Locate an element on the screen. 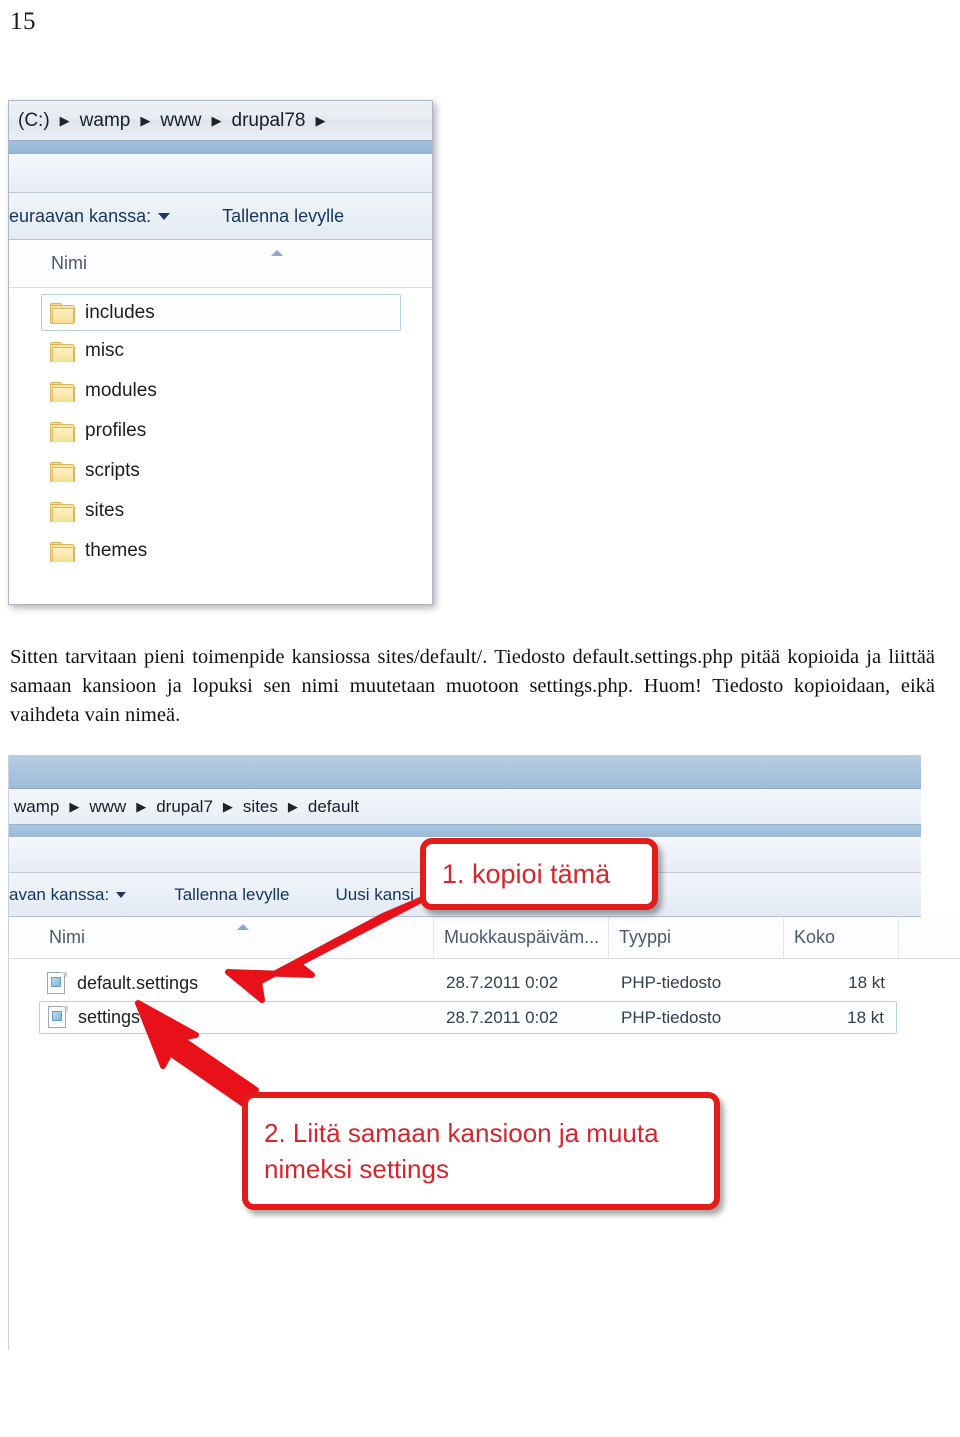 This screenshot has width=960, height=1437. open-with-button-bottom: avan kanssa: is located at coordinates (72, 895).